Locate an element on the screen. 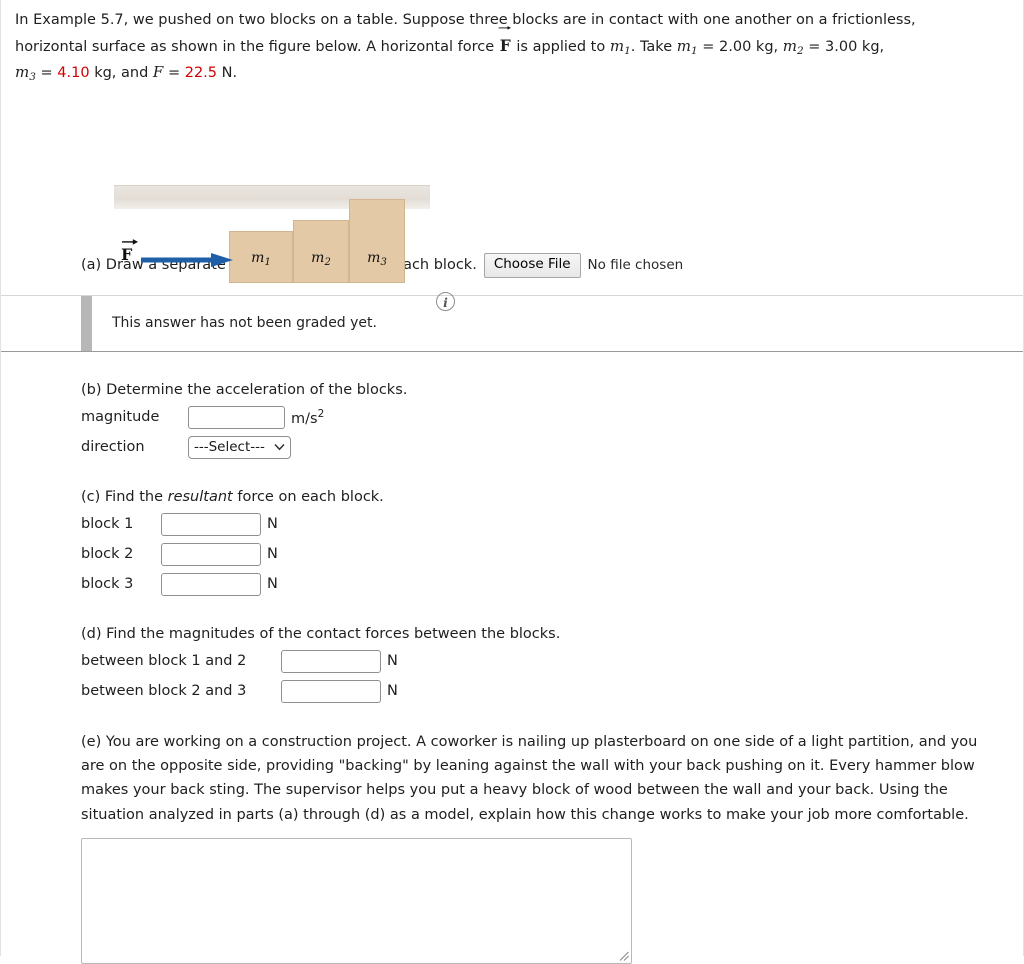  part-c-prompt-after: force on each block. is located at coordinates (308, 496).